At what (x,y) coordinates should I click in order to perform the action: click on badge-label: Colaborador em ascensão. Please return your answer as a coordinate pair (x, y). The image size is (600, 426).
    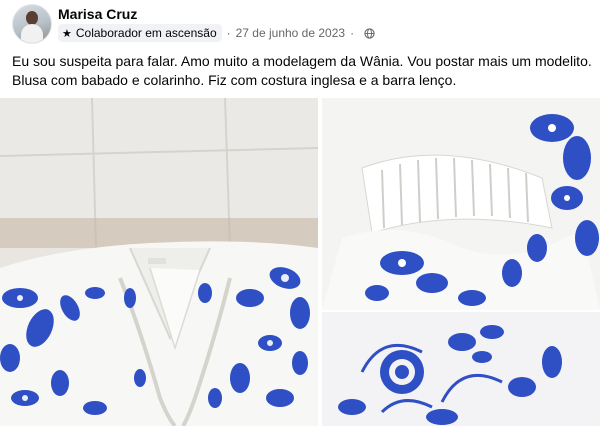
    Looking at the image, I should click on (146, 33).